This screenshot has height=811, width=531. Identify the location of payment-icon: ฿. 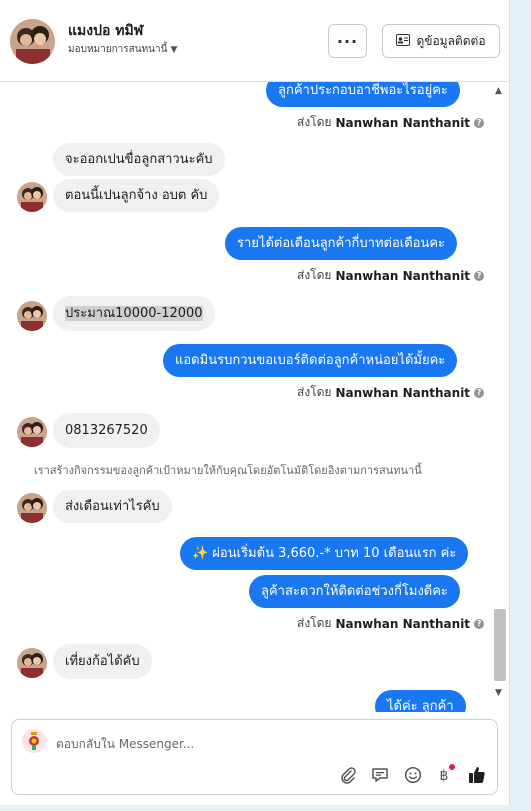
(444, 775).